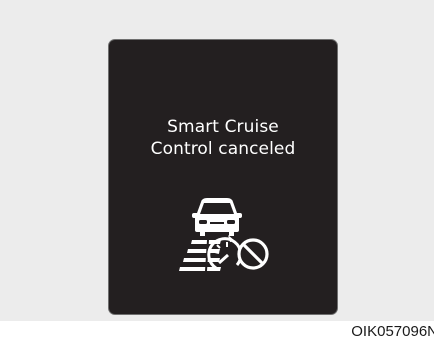 The width and height of the screenshot is (434, 343). What do you see at coordinates (223, 127) in the screenshot?
I see `message-line-1: Smart Cruise` at bounding box center [223, 127].